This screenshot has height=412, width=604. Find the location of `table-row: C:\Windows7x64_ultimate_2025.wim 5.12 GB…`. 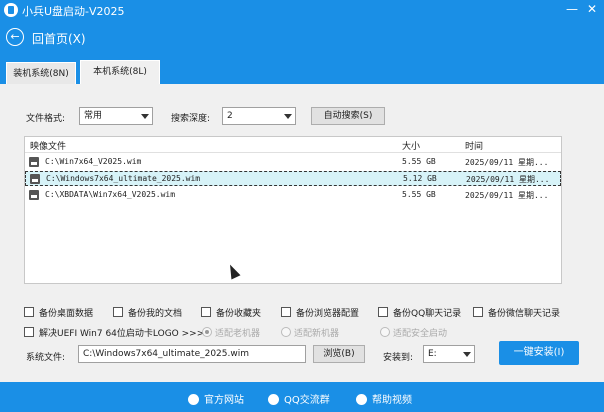

table-row: C:\Windows7x64_ultimate_2025.wim 5.12 GB… is located at coordinates (293, 178).